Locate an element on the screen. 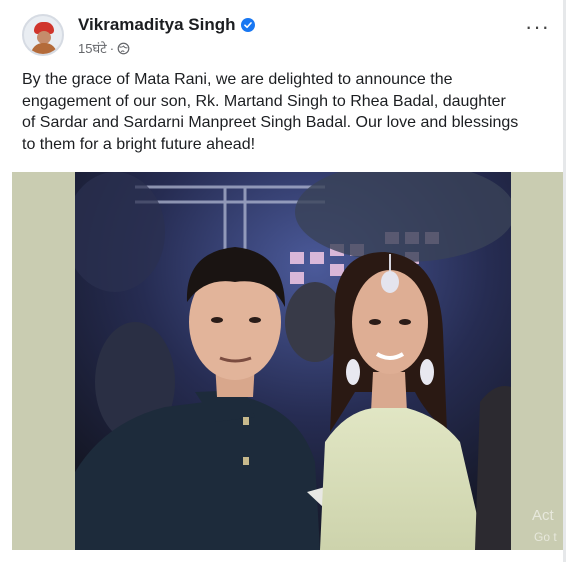  post-time: 15घंटे is located at coordinates (92, 48).